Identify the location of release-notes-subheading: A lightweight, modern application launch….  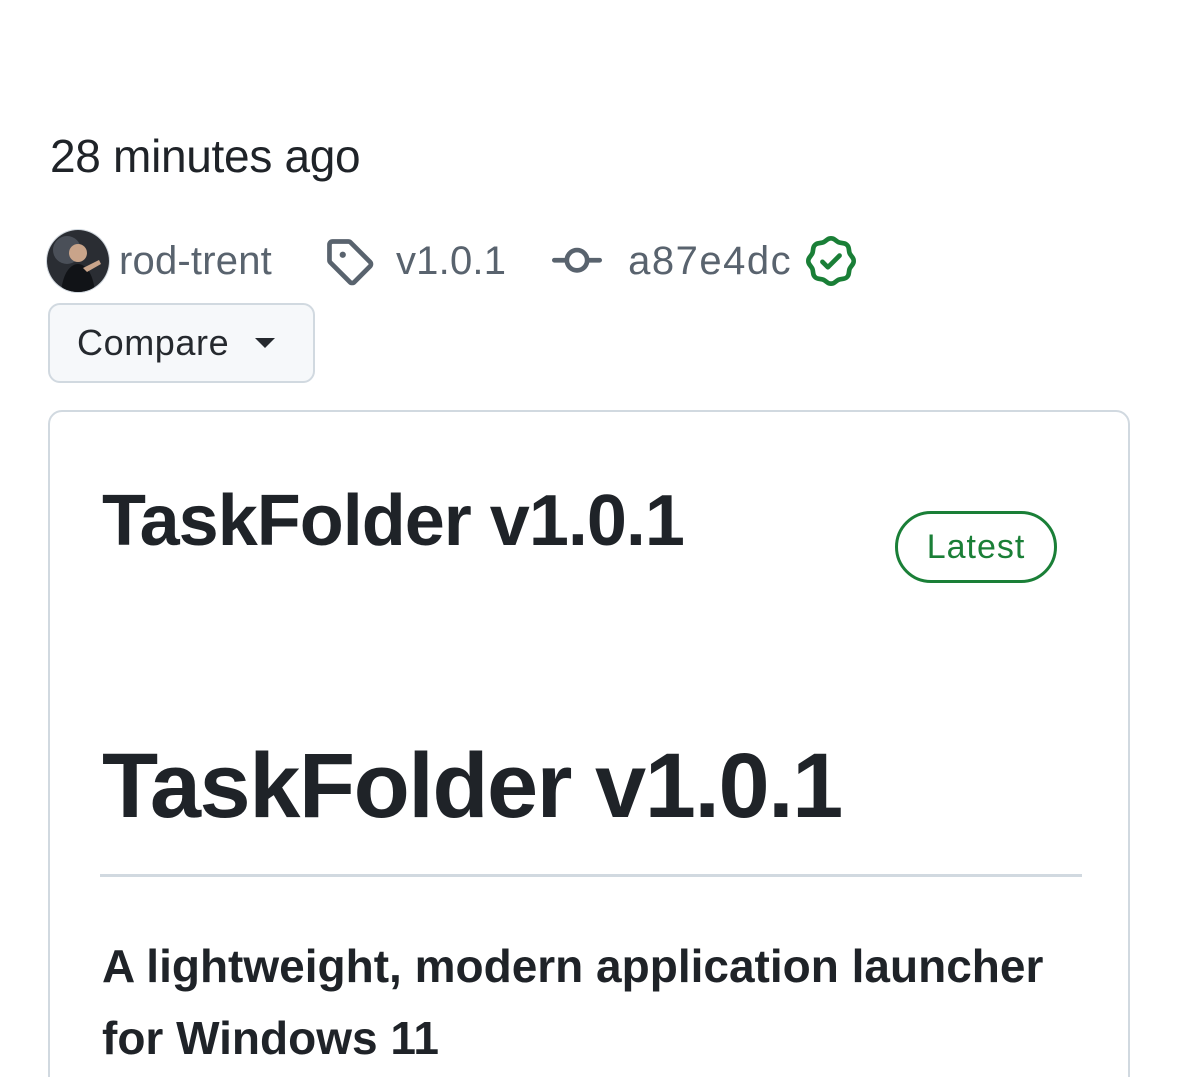
(573, 1002).